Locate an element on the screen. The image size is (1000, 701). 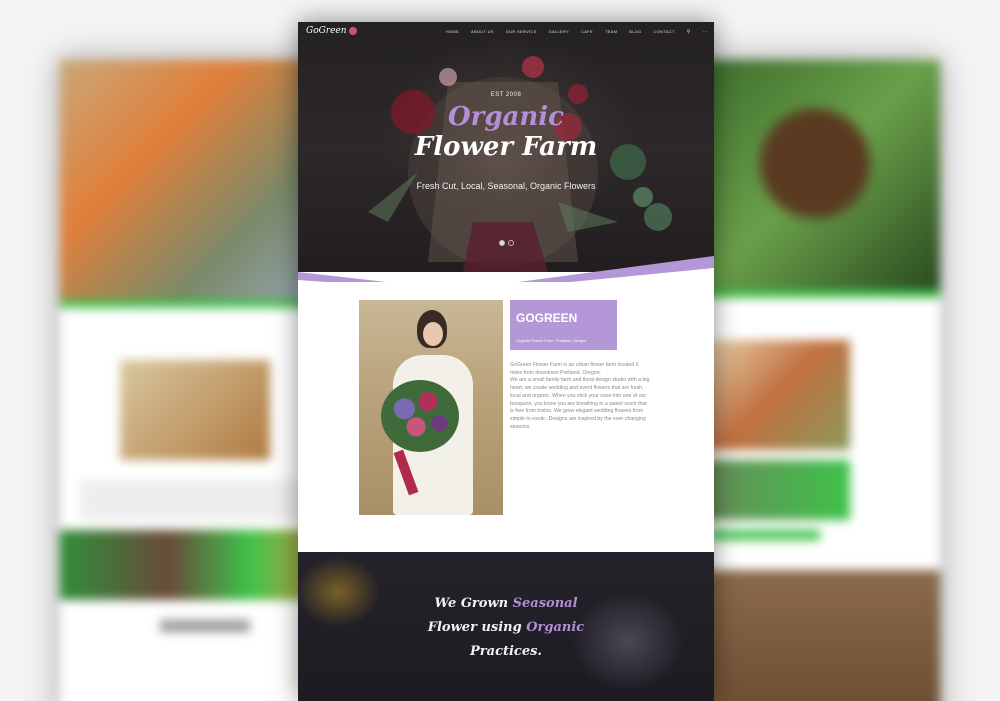
banner-line-3: Practices. is located at coordinates (506, 651).